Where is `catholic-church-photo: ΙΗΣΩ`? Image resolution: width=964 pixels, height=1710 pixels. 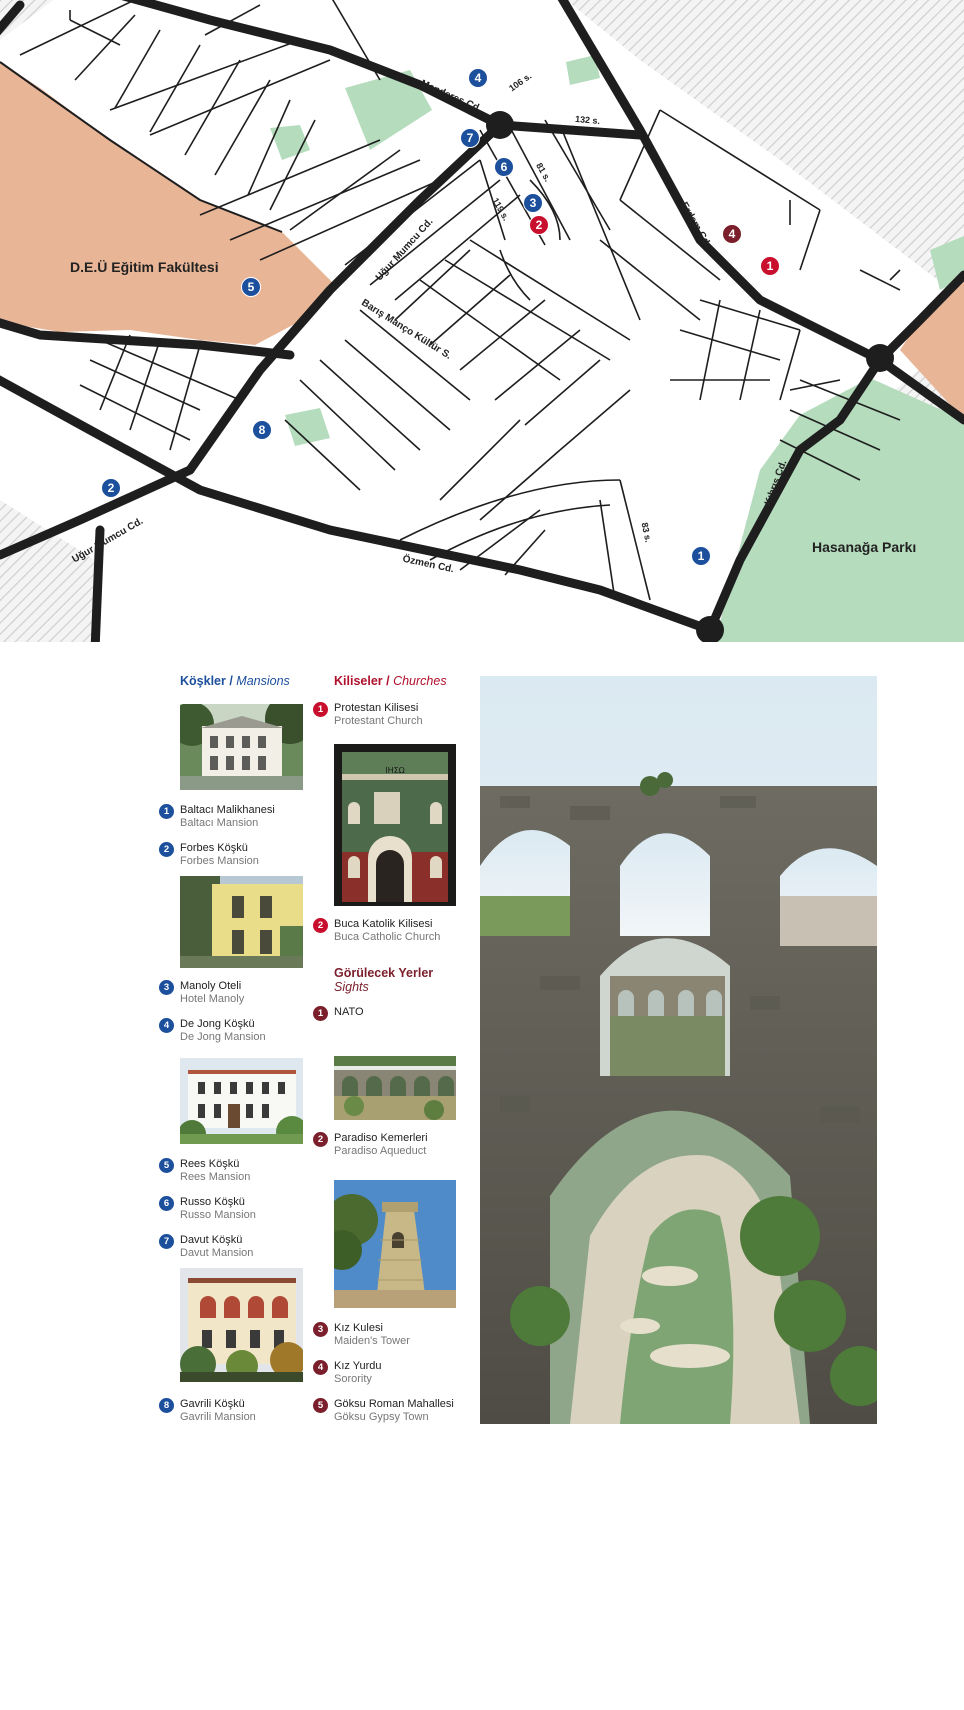 catholic-church-photo: ΙΗΣΩ is located at coordinates (395, 825).